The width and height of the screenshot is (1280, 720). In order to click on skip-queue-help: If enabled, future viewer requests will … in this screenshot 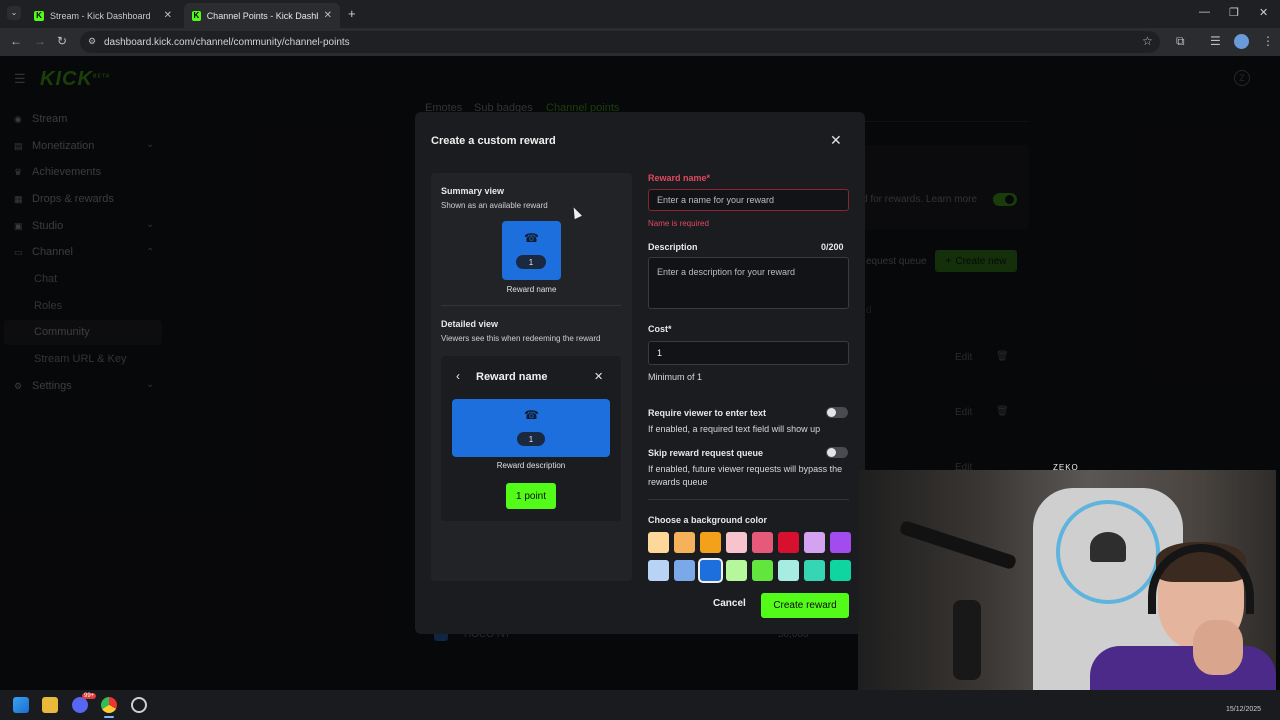, I will do `click(745, 475)`.